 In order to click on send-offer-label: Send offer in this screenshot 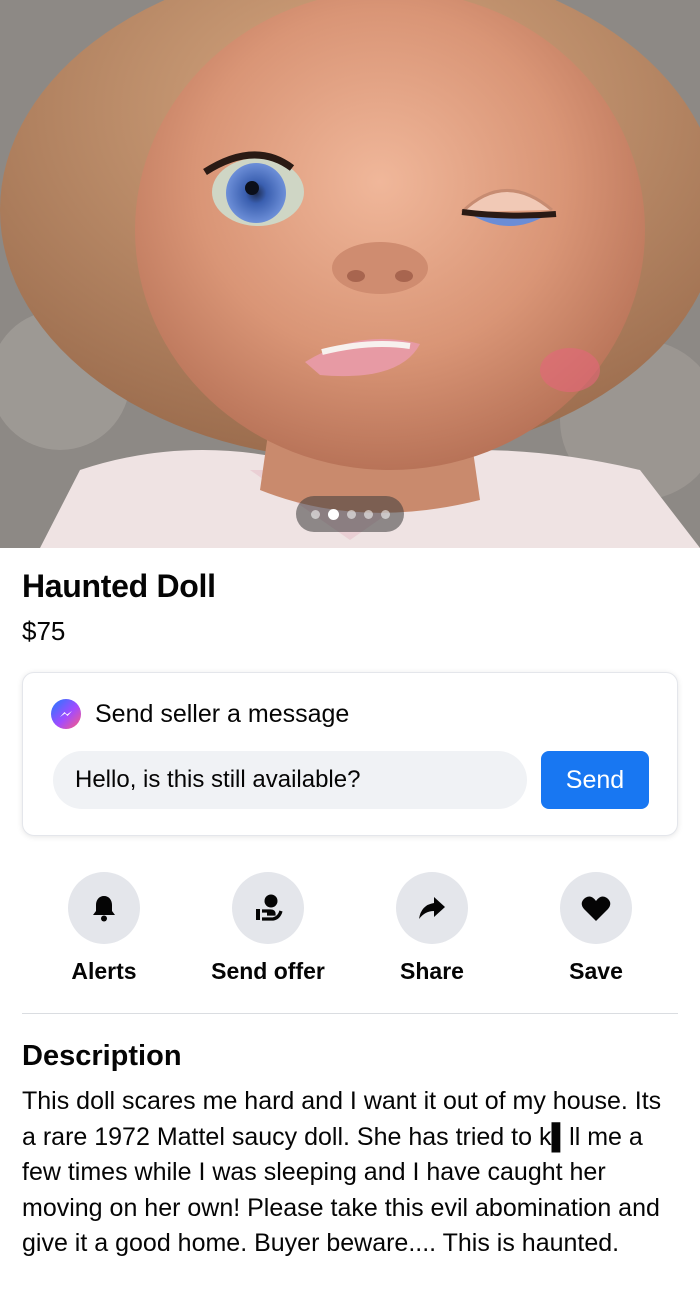, I will do `click(268, 971)`.